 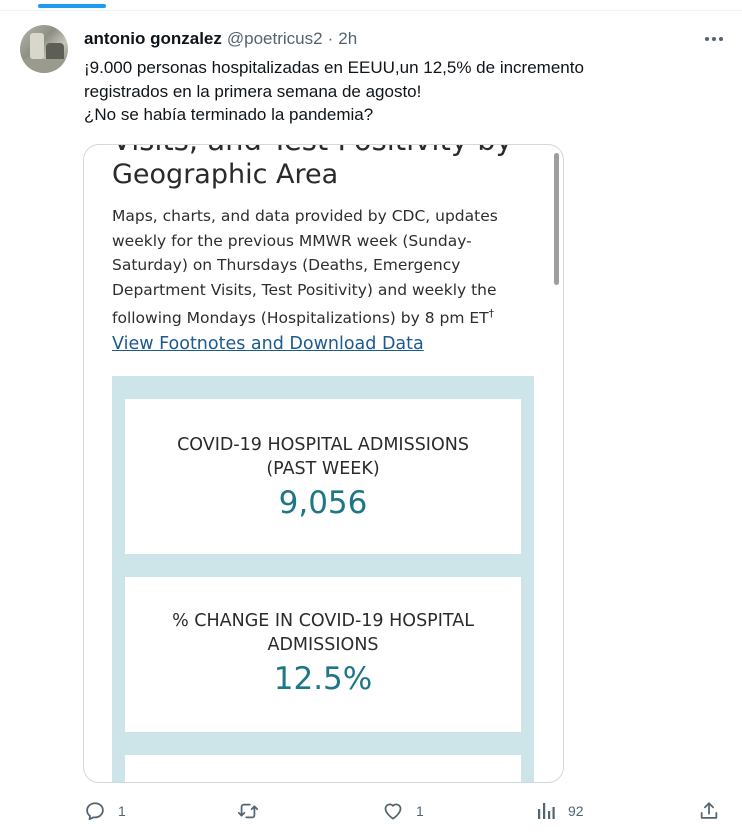 I want to click on views-count: 92, so click(x=576, y=811).